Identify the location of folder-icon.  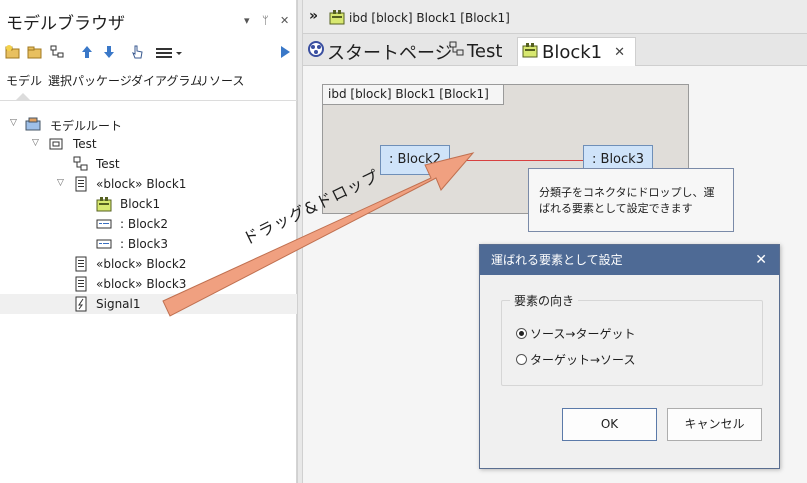
(35, 52).